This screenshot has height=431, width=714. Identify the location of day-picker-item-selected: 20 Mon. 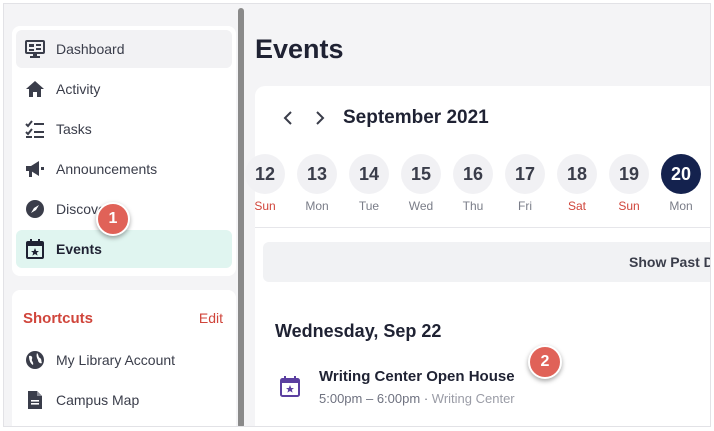
(681, 185).